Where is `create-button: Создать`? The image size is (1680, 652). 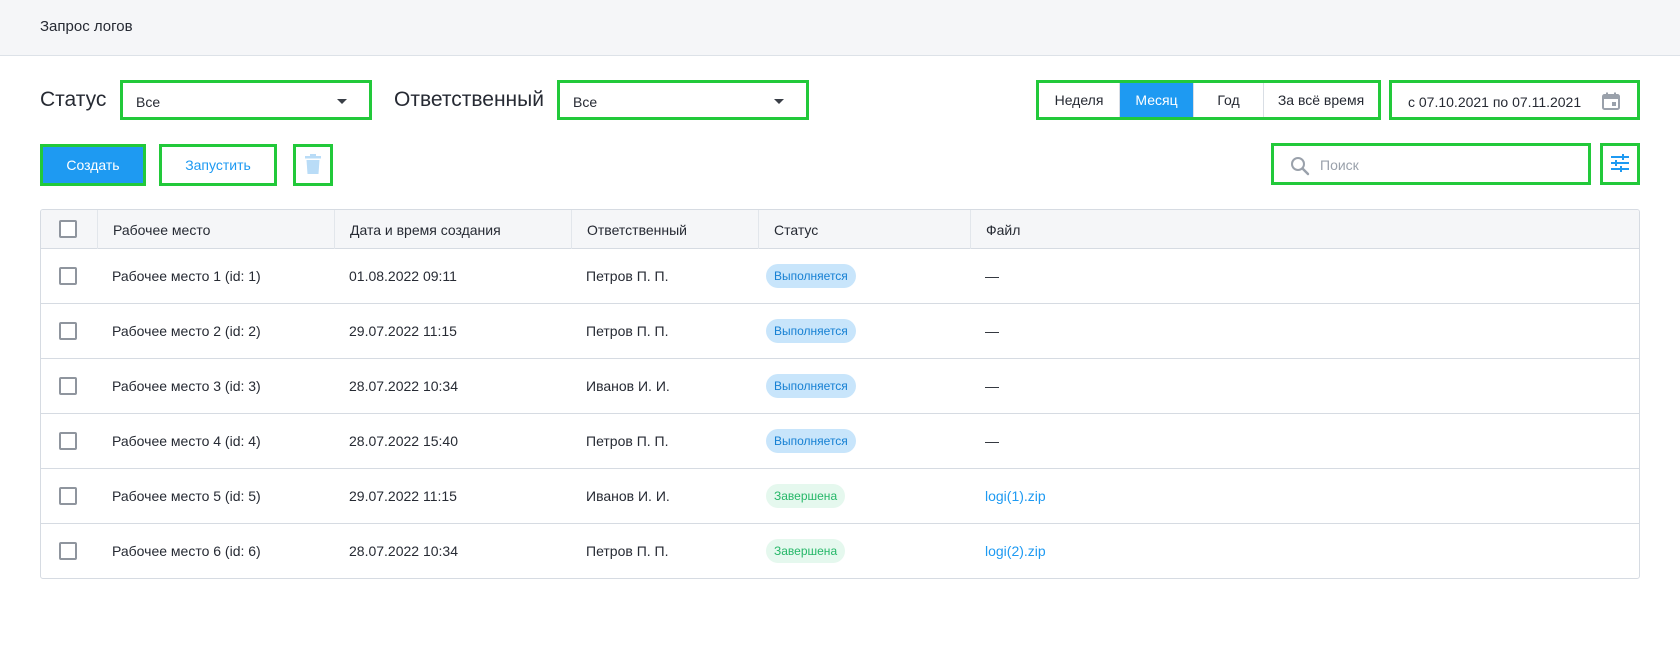
create-button: Создать is located at coordinates (93, 165).